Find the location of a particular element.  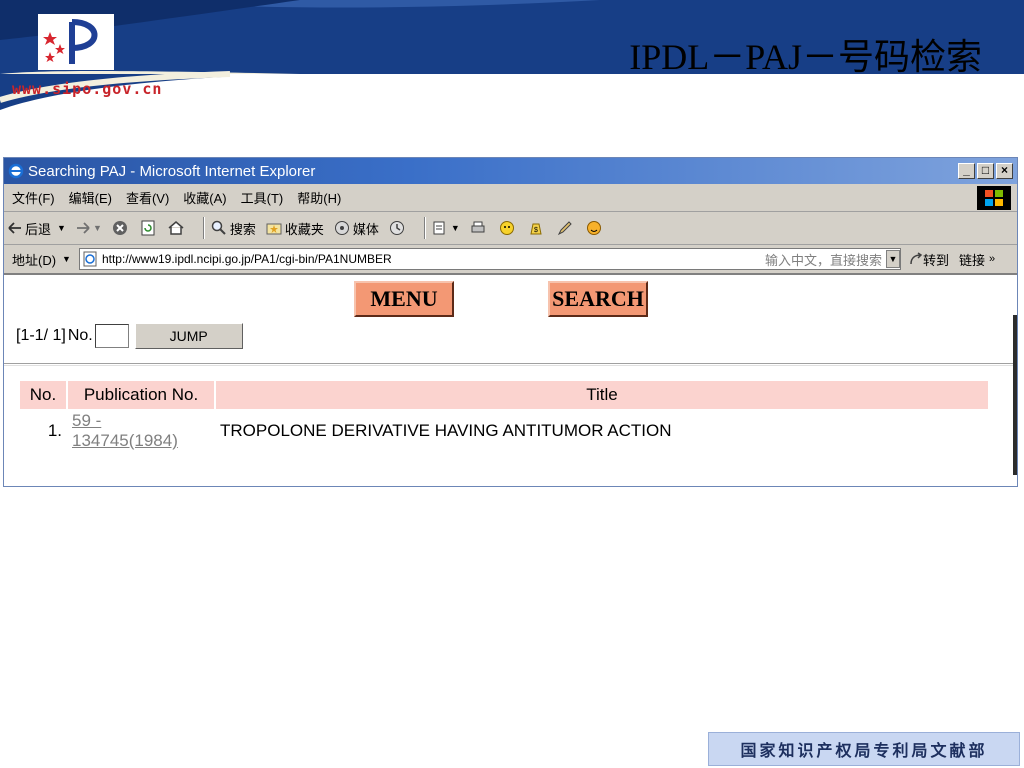

favorites-button: 收藏夹 is located at coordinates (295, 228).